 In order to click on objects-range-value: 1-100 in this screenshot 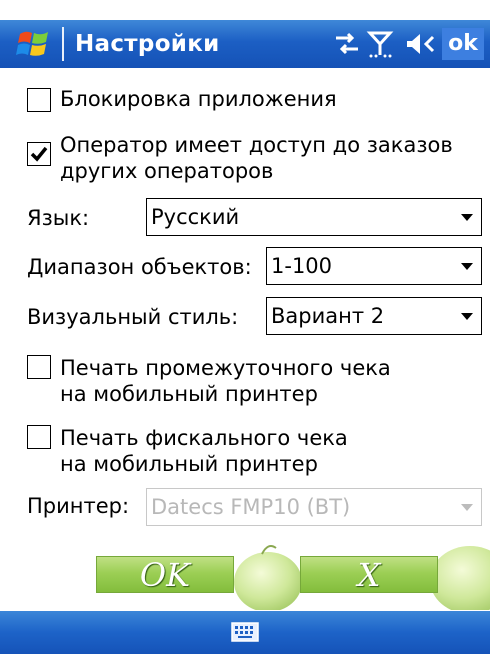, I will do `click(302, 266)`.